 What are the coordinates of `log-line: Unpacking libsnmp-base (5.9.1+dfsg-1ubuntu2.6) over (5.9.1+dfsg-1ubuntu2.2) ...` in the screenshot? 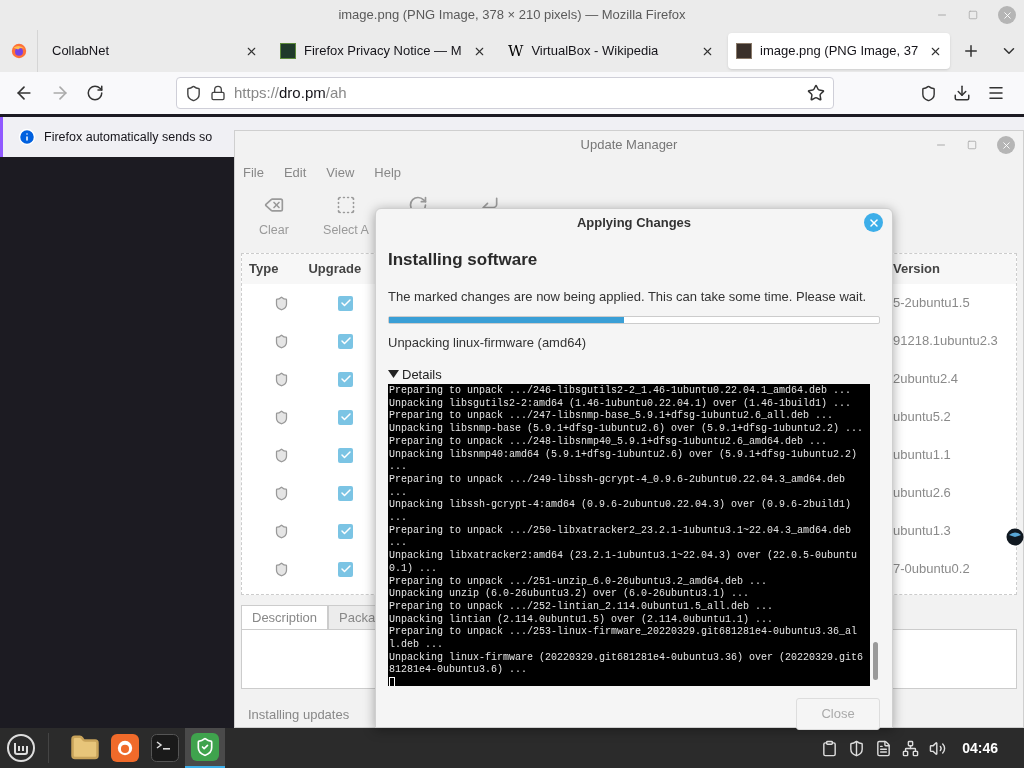 It's located at (627, 429).